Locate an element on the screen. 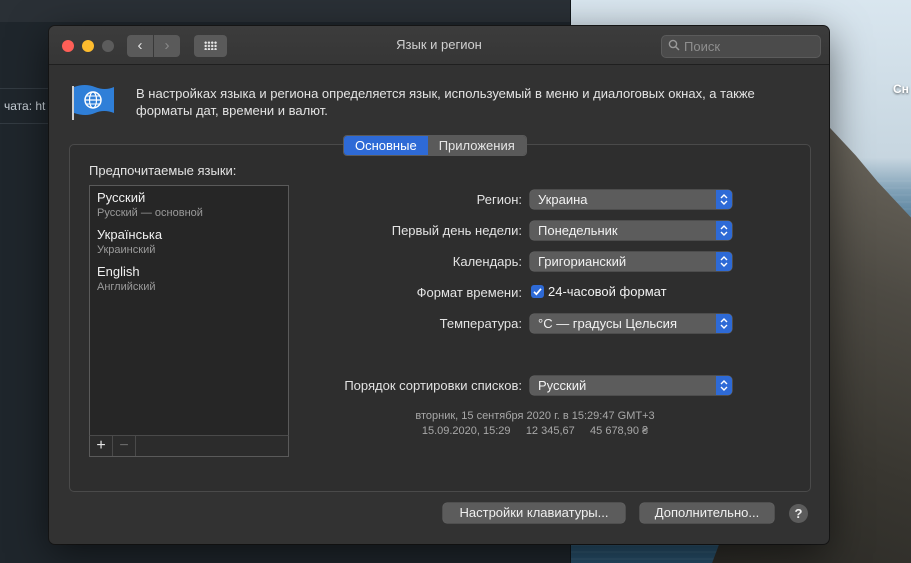 This screenshot has width=911, height=563. calendar-select: Григорианский is located at coordinates (631, 261).